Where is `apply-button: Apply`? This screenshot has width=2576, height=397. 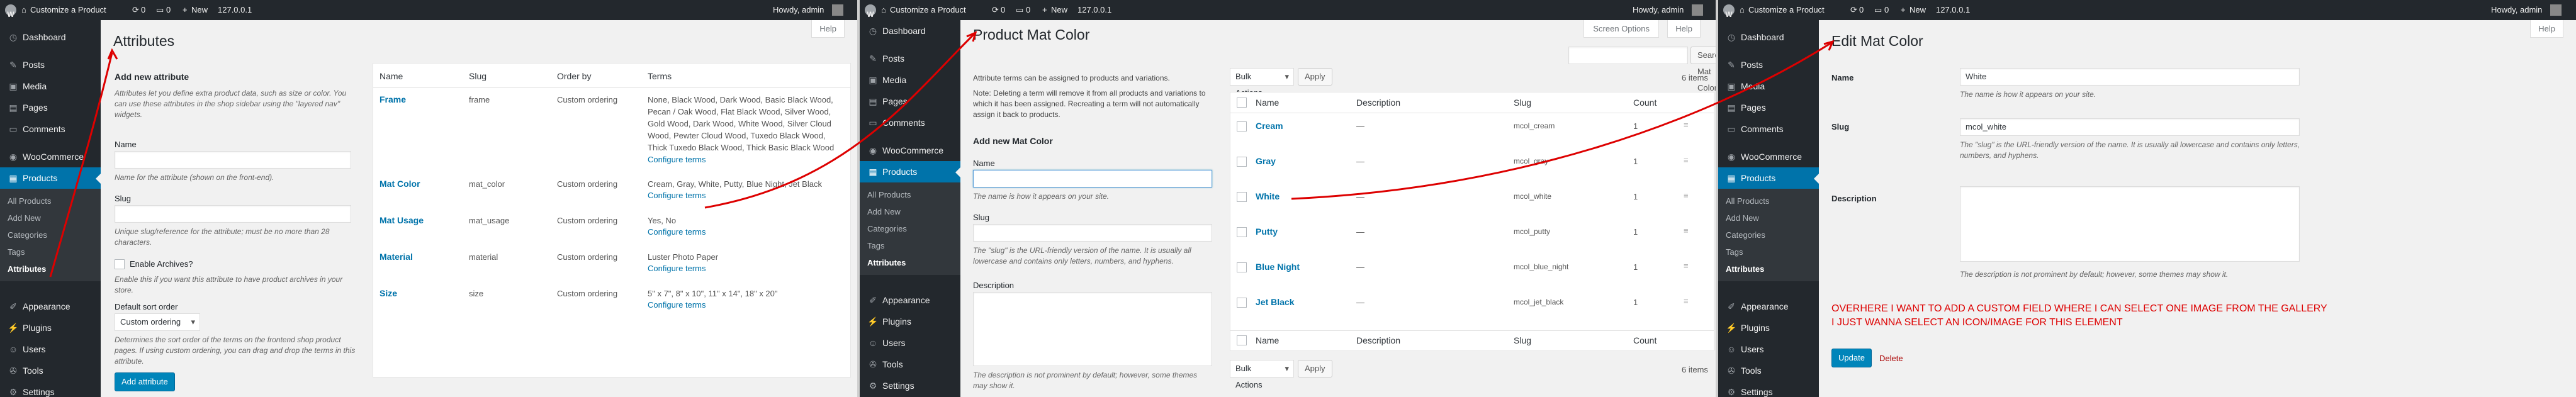 apply-button: Apply is located at coordinates (1315, 77).